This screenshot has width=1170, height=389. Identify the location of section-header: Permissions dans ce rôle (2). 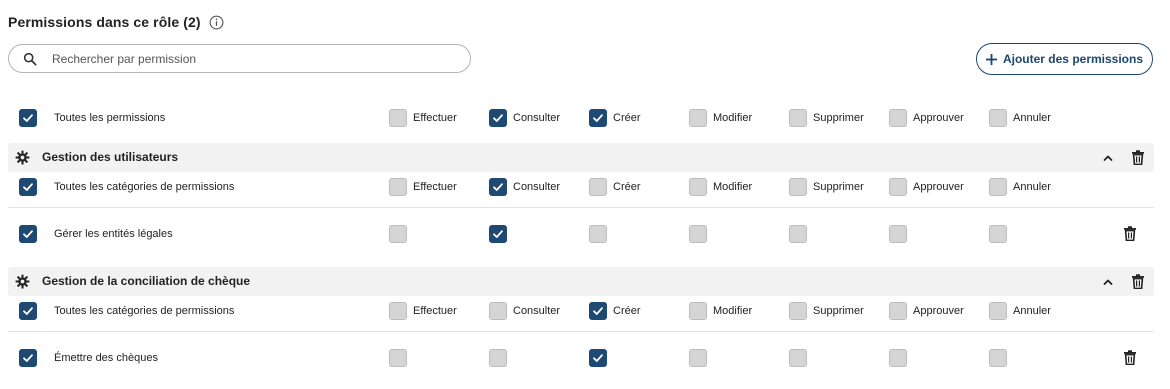
(116, 22).